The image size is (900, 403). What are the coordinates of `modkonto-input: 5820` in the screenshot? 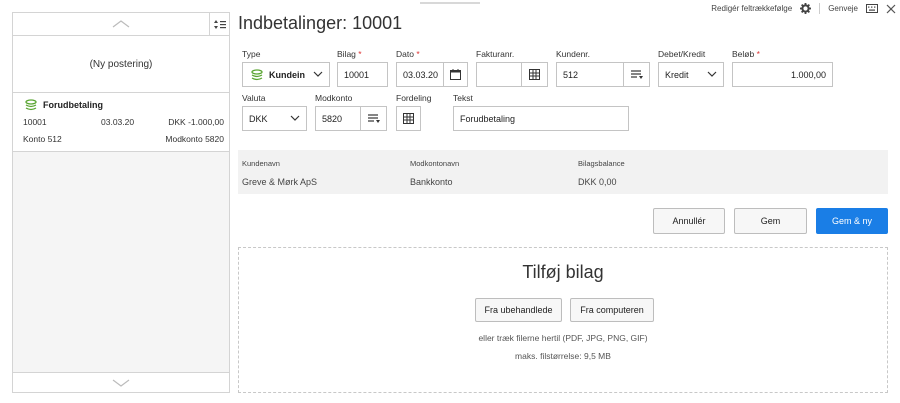 It's located at (351, 118).